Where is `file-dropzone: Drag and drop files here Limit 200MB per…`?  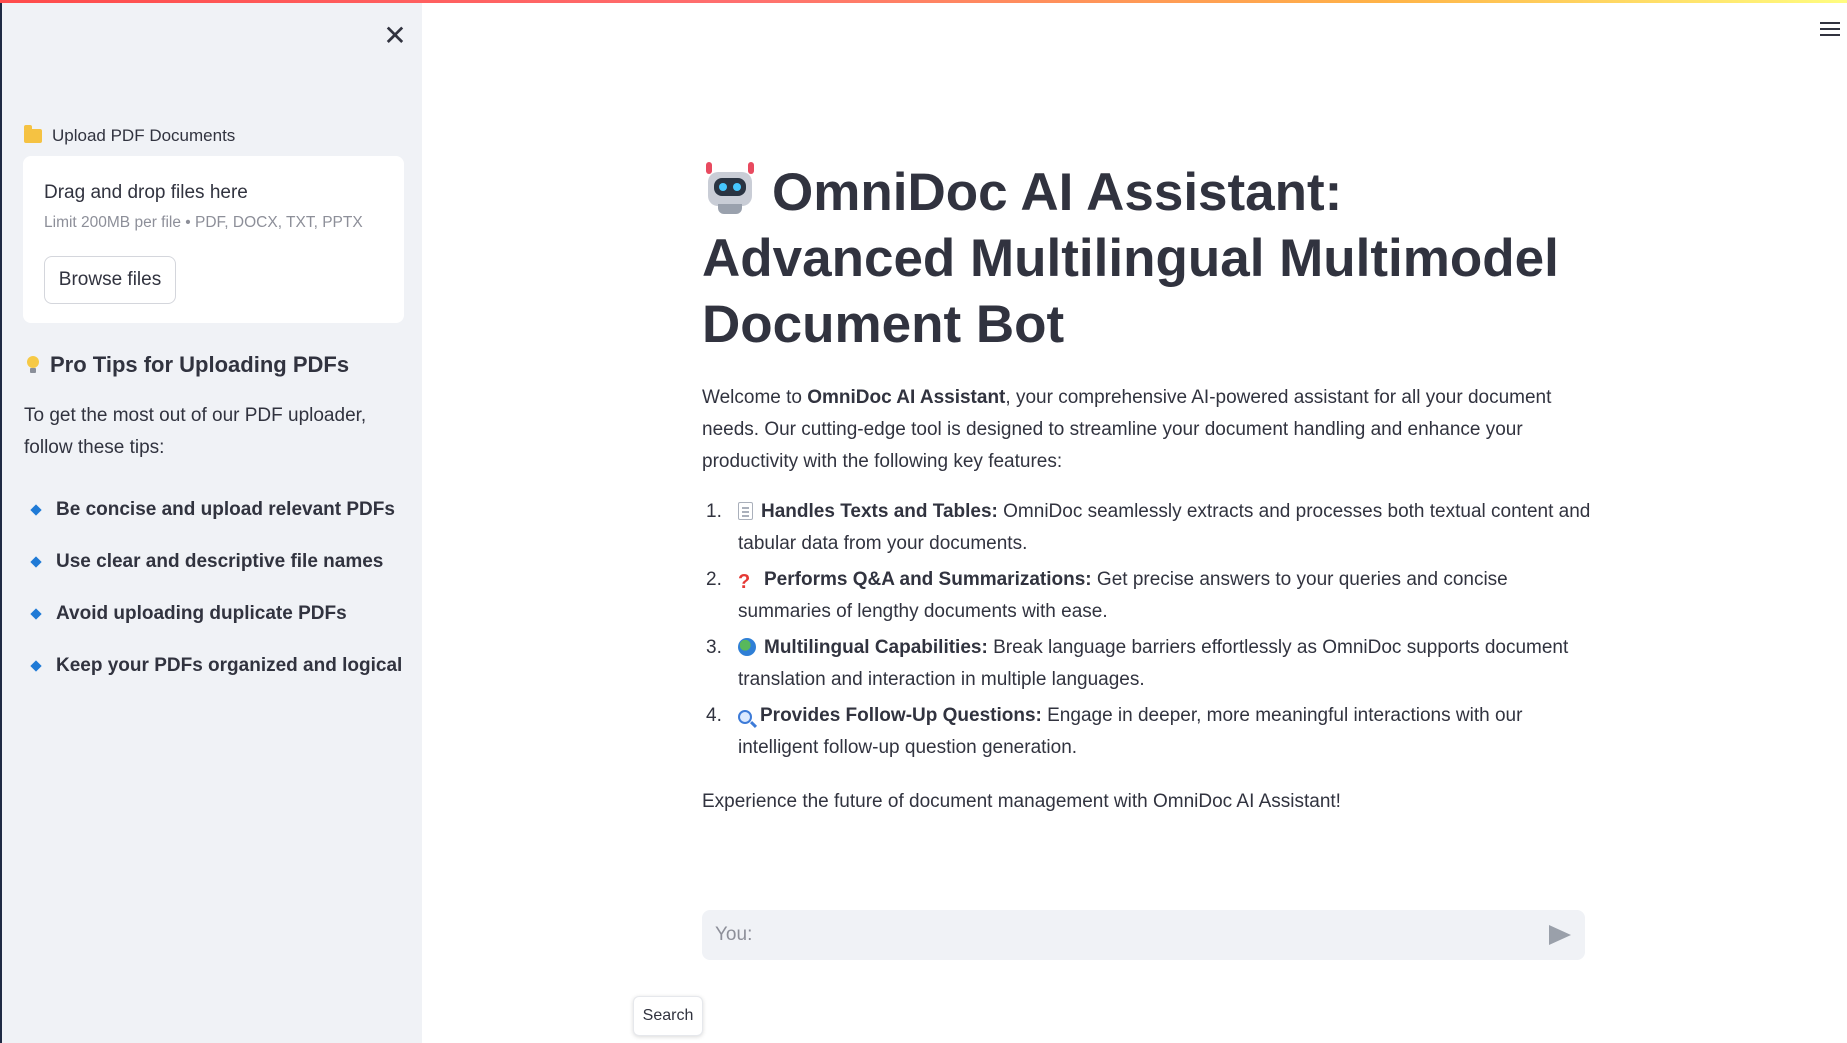
file-dropzone: Drag and drop files here Limit 200MB per… is located at coordinates (213, 239).